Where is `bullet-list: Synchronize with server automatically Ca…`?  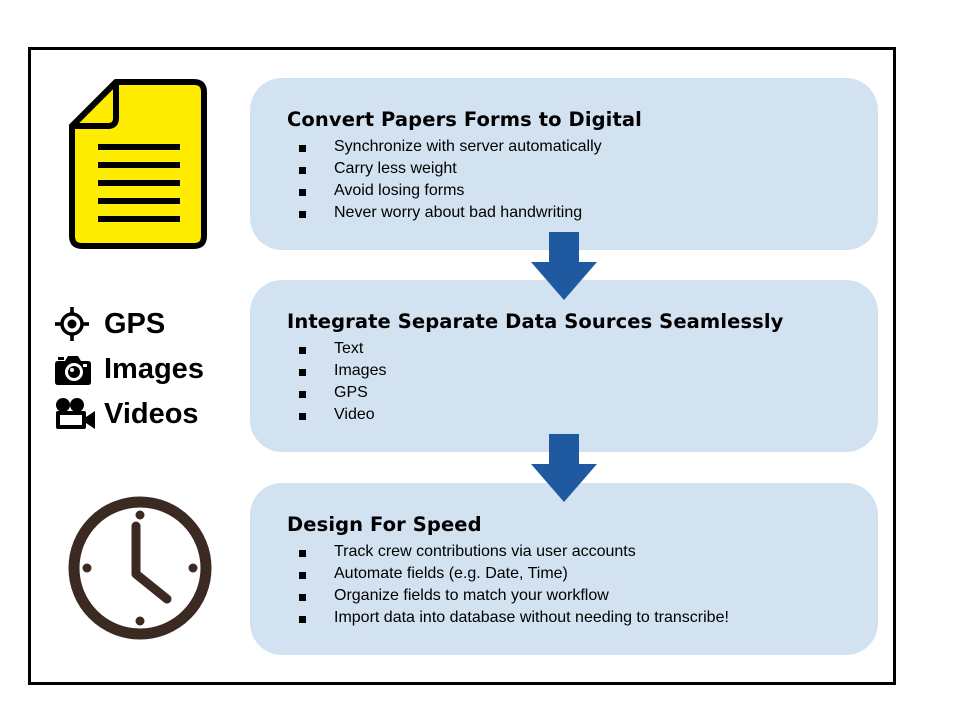 bullet-list: Synchronize with server automatically Ca… is located at coordinates (582, 180).